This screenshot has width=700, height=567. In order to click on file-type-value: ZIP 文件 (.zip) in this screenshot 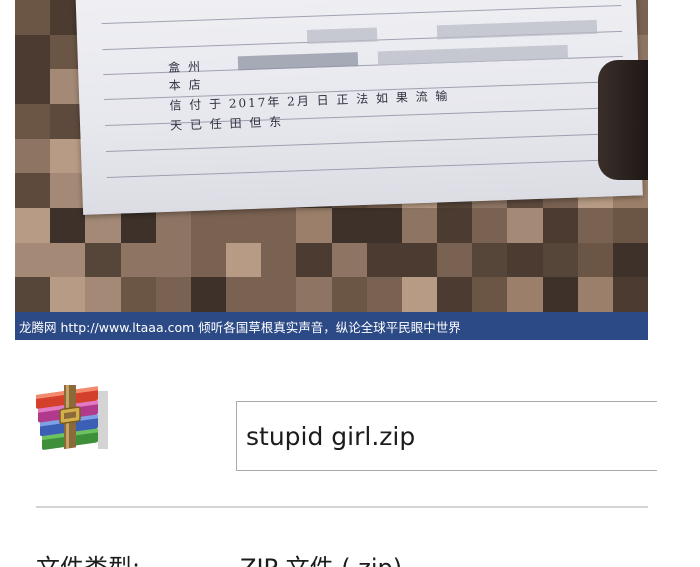, I will do `click(321, 557)`.